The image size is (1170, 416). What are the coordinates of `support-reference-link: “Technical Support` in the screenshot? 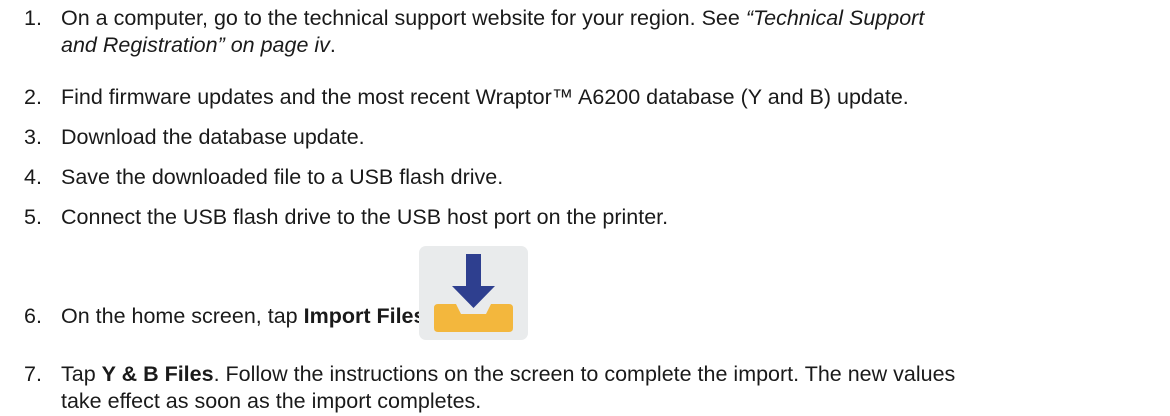 It's located at (835, 18).